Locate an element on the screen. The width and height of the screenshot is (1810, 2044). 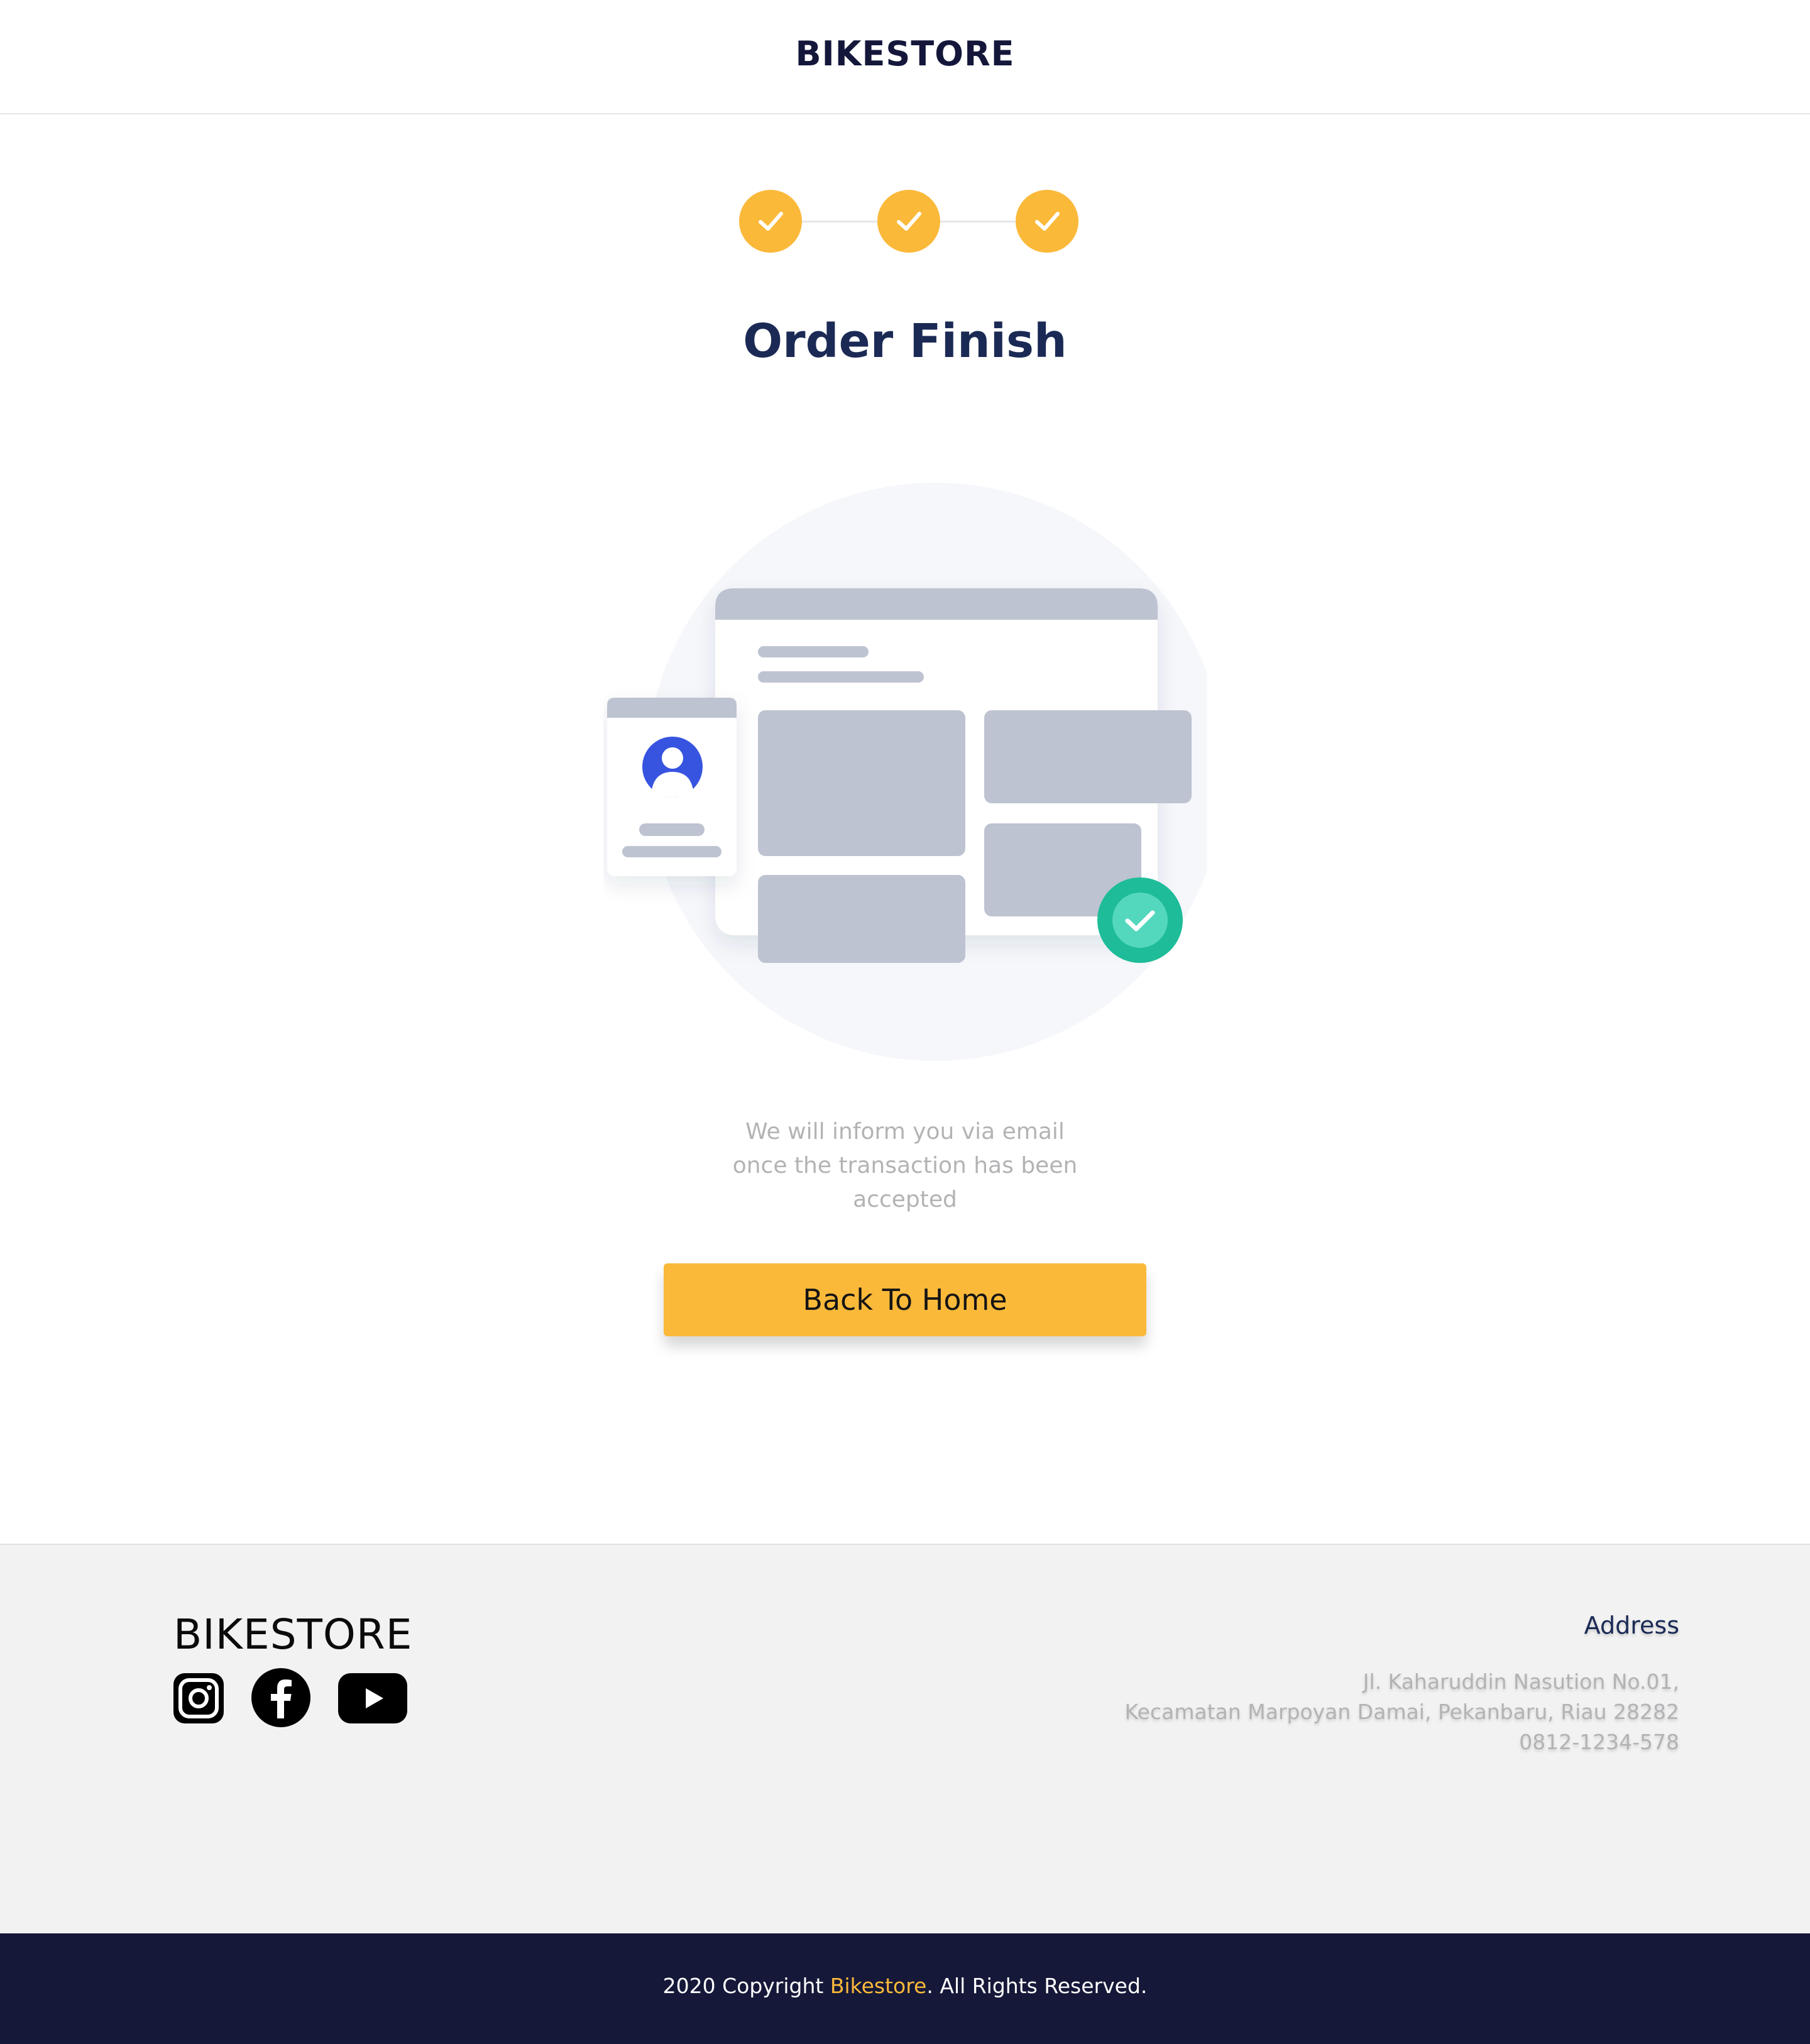
site-header: BIKESTORE is located at coordinates (905, 57).